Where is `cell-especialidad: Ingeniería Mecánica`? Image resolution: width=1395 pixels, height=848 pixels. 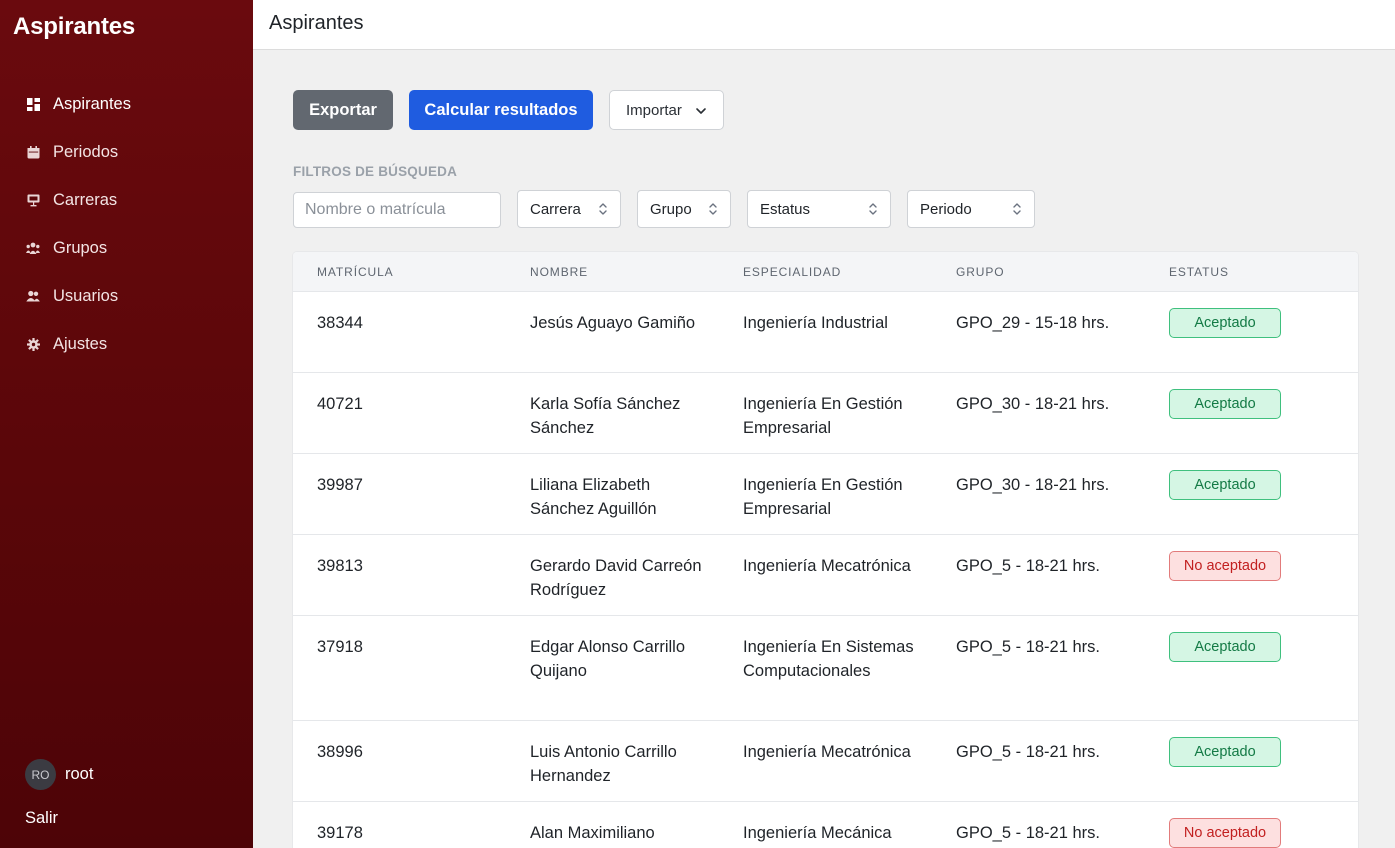 cell-especialidad: Ingeniería Mecánica is located at coordinates (817, 833).